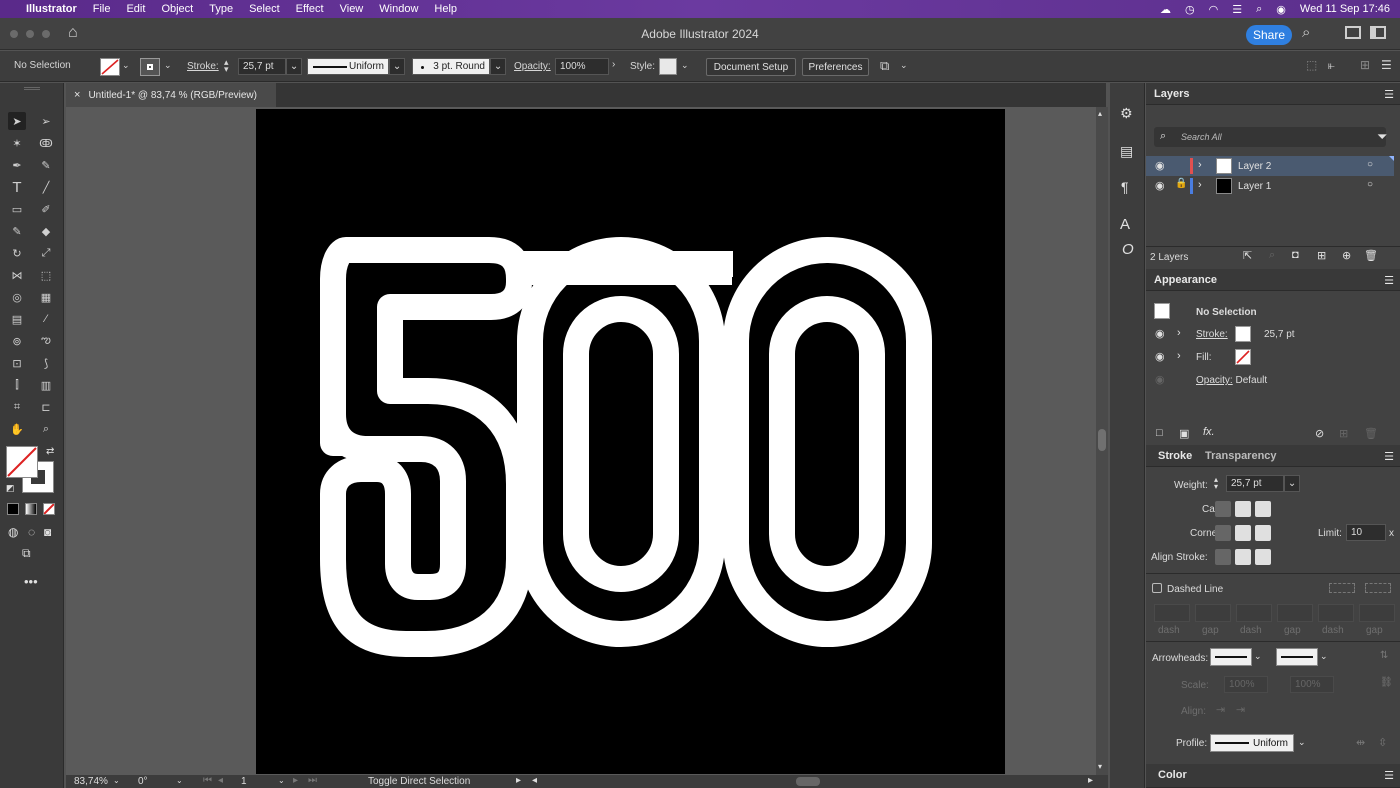 The height and width of the screenshot is (788, 1400). I want to click on menu-type: Type, so click(221, 9).